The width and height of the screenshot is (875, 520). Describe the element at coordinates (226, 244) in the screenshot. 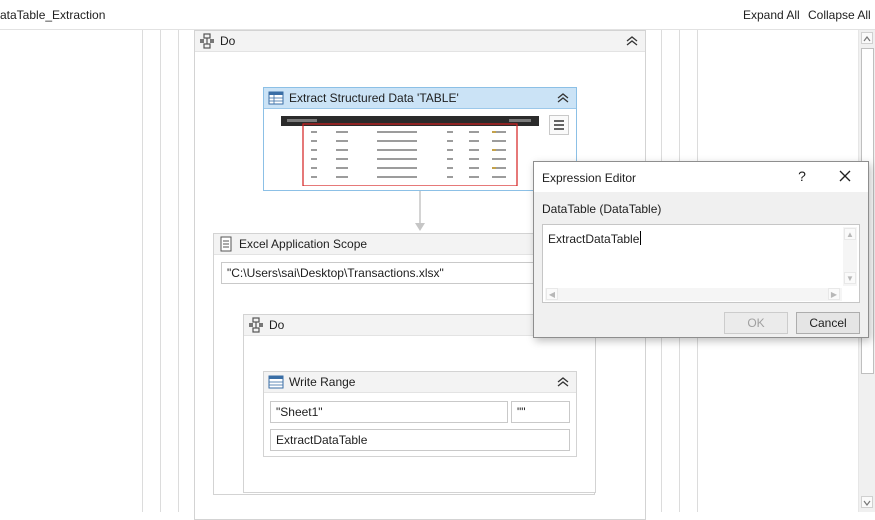

I see `excel-scope-icon` at that location.